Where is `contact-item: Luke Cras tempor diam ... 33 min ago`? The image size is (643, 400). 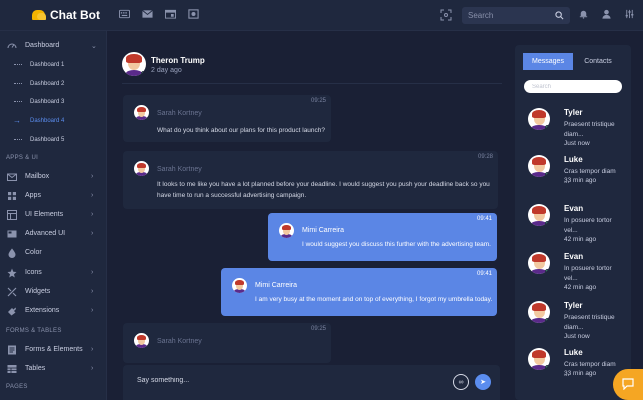 contact-item: Luke Cras tempor diam ... 33 min ago is located at coordinates (573, 180).